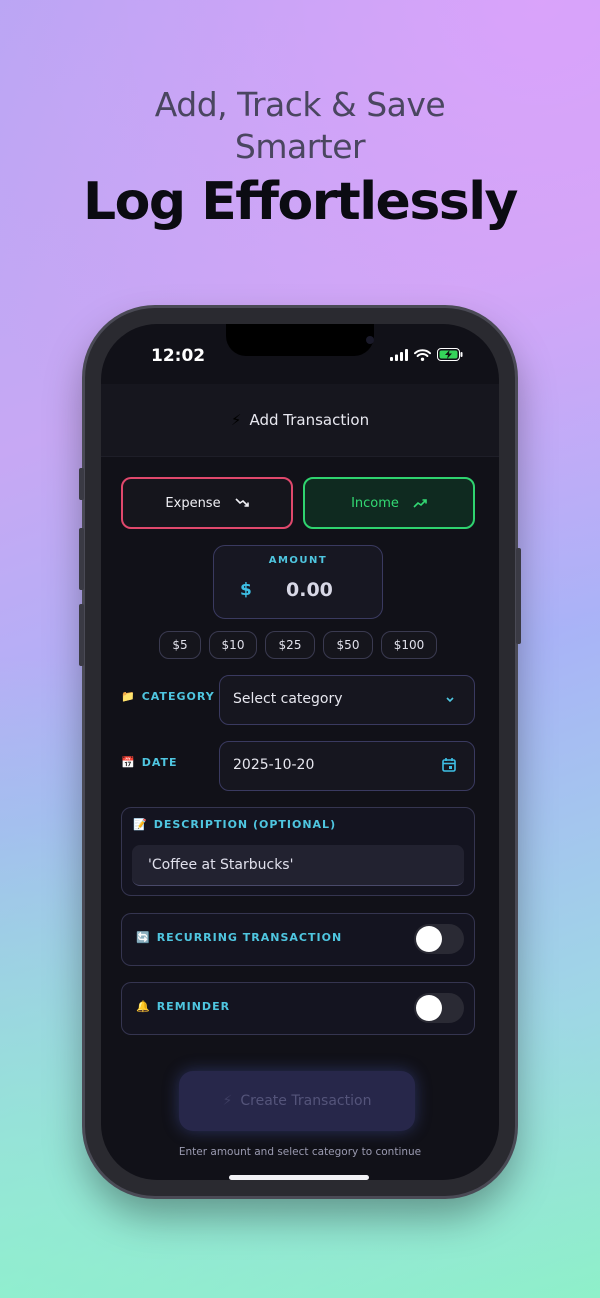 This screenshot has width=600, height=1298. Describe the element at coordinates (193, 503) in the screenshot. I see `expense-label: Expense` at that location.